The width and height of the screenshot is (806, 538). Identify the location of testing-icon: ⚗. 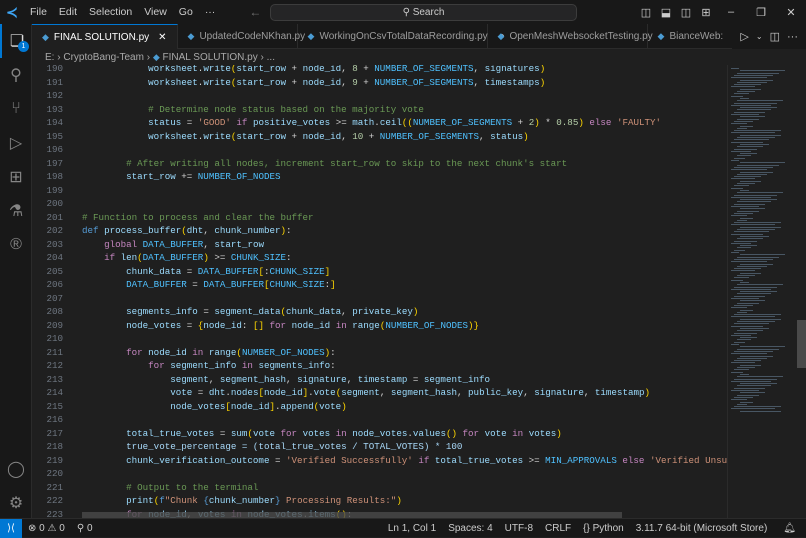
(16, 211).